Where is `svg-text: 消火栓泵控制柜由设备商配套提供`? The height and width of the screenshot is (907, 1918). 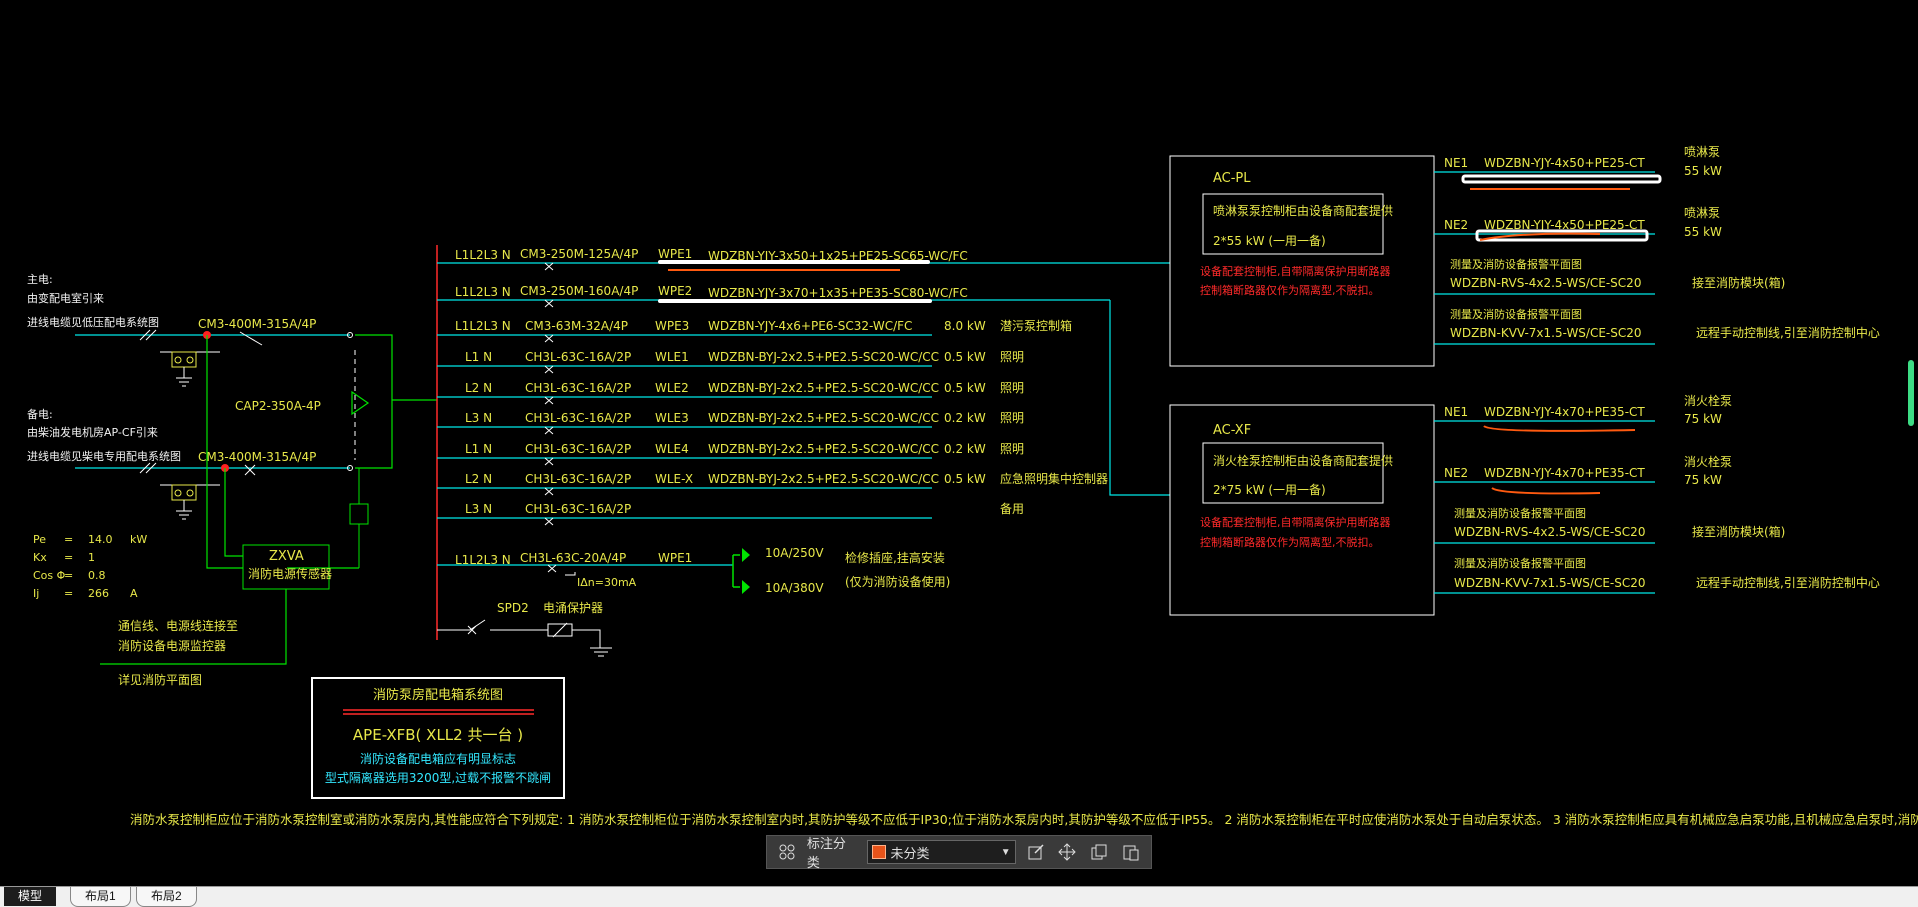 svg-text: 消火栓泵控制柜由设备商配套提供 is located at coordinates (1303, 460).